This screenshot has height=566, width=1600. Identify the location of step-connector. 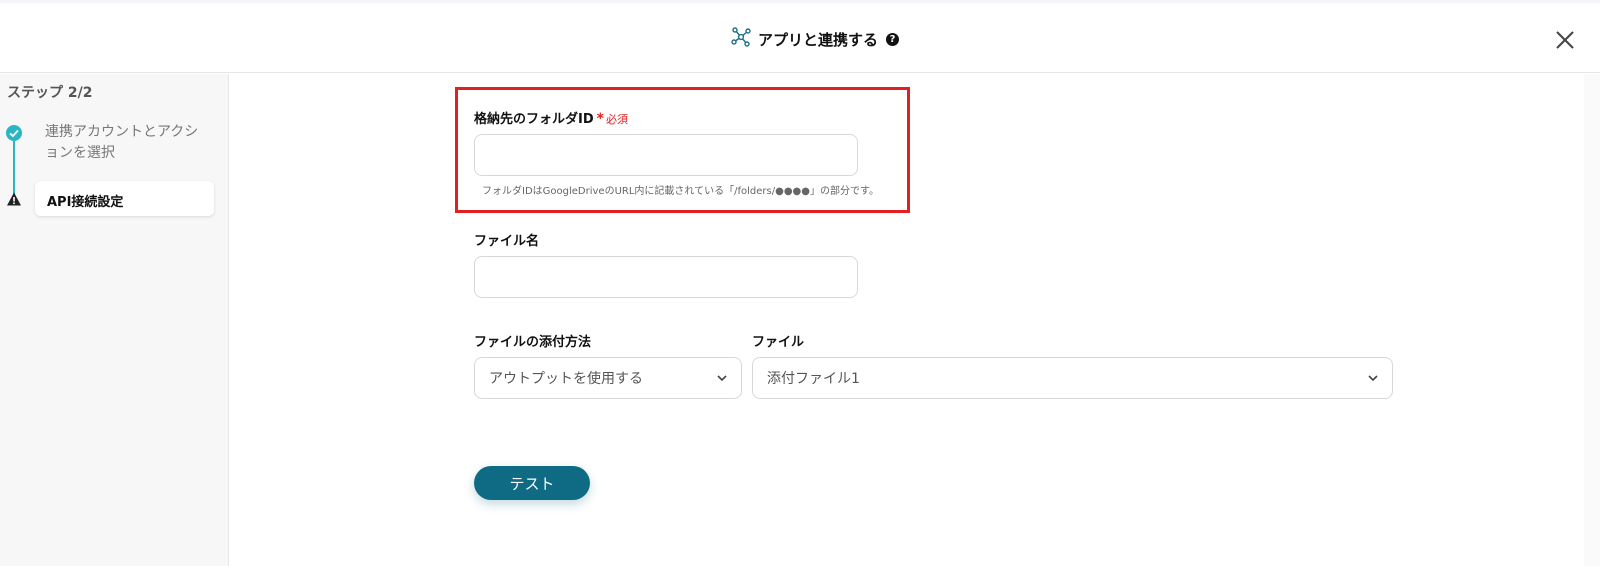
(14, 169).